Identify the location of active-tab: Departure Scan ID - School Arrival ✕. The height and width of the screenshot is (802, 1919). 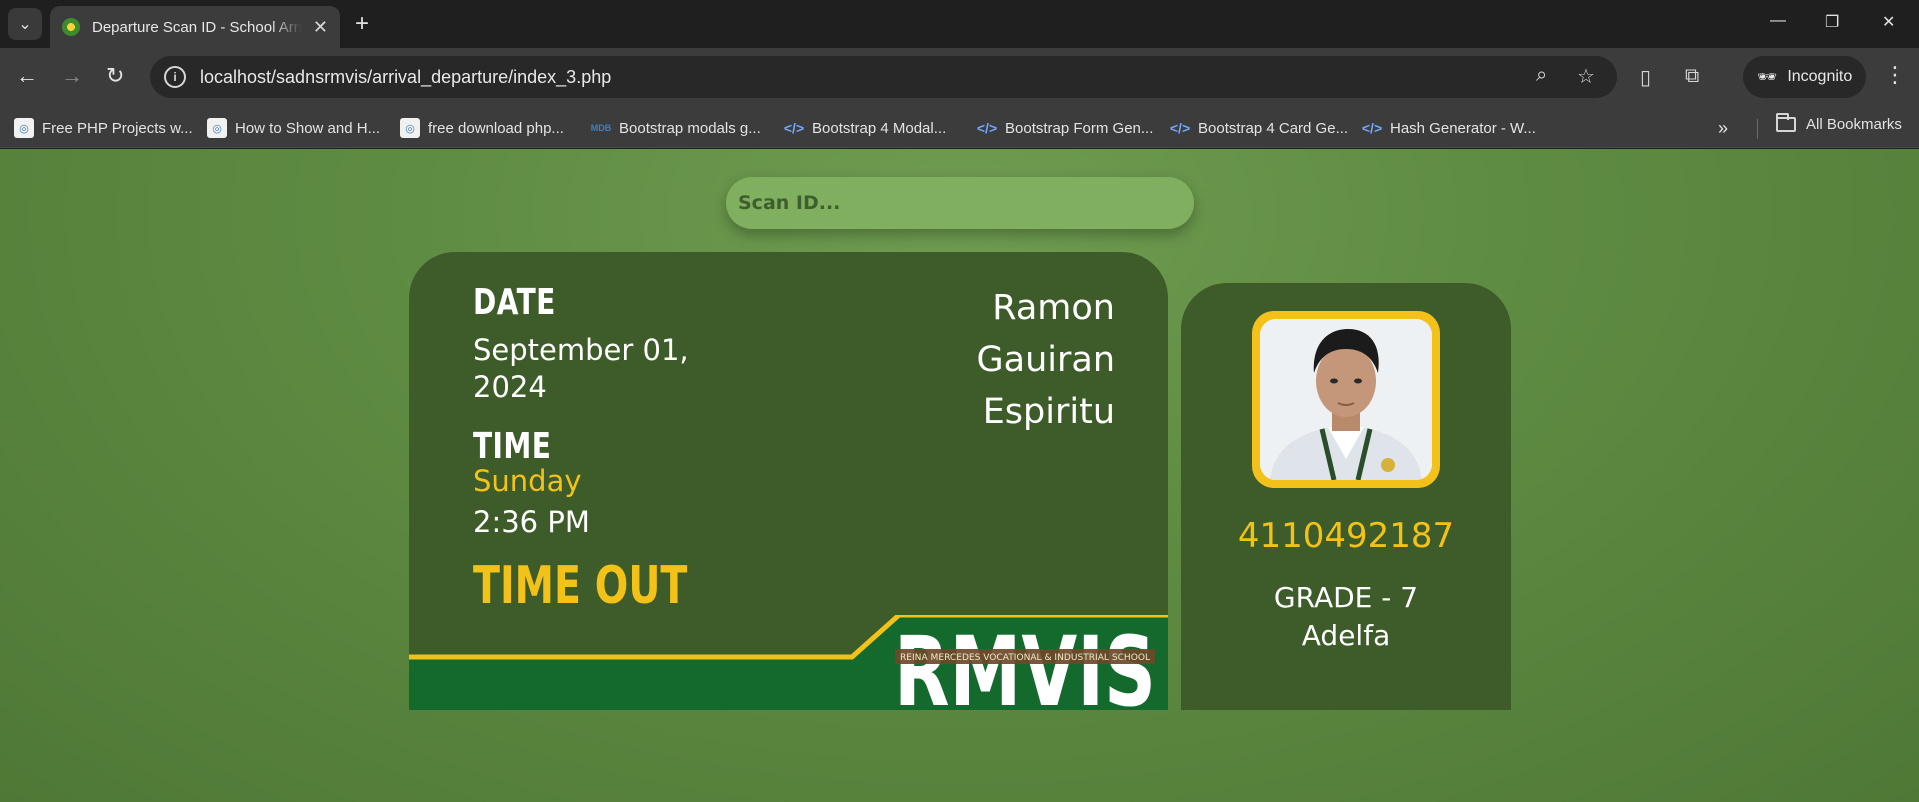
(195, 27).